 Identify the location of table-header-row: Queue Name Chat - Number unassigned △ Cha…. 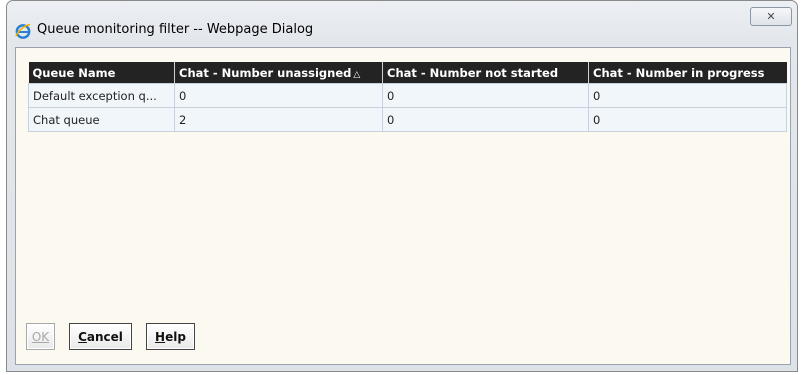
(407, 73).